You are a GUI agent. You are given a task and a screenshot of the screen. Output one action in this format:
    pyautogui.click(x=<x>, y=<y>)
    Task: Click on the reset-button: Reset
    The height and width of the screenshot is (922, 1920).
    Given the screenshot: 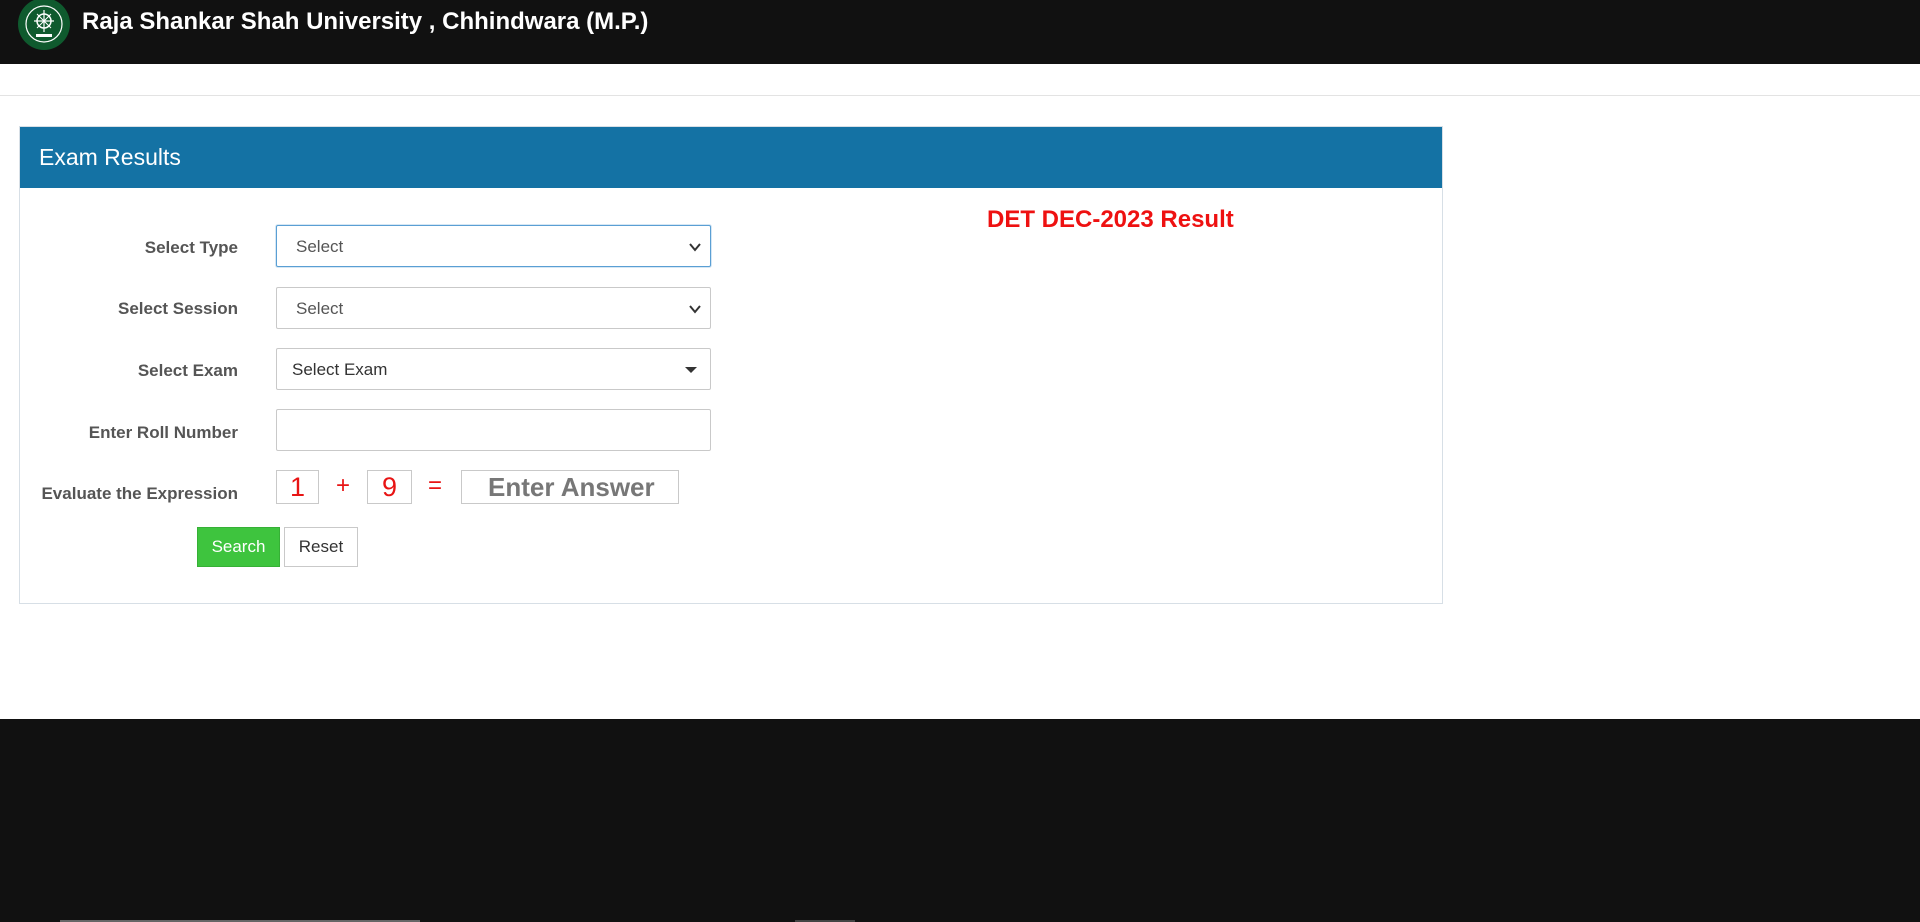 What is the action you would take?
    pyautogui.click(x=321, y=547)
    